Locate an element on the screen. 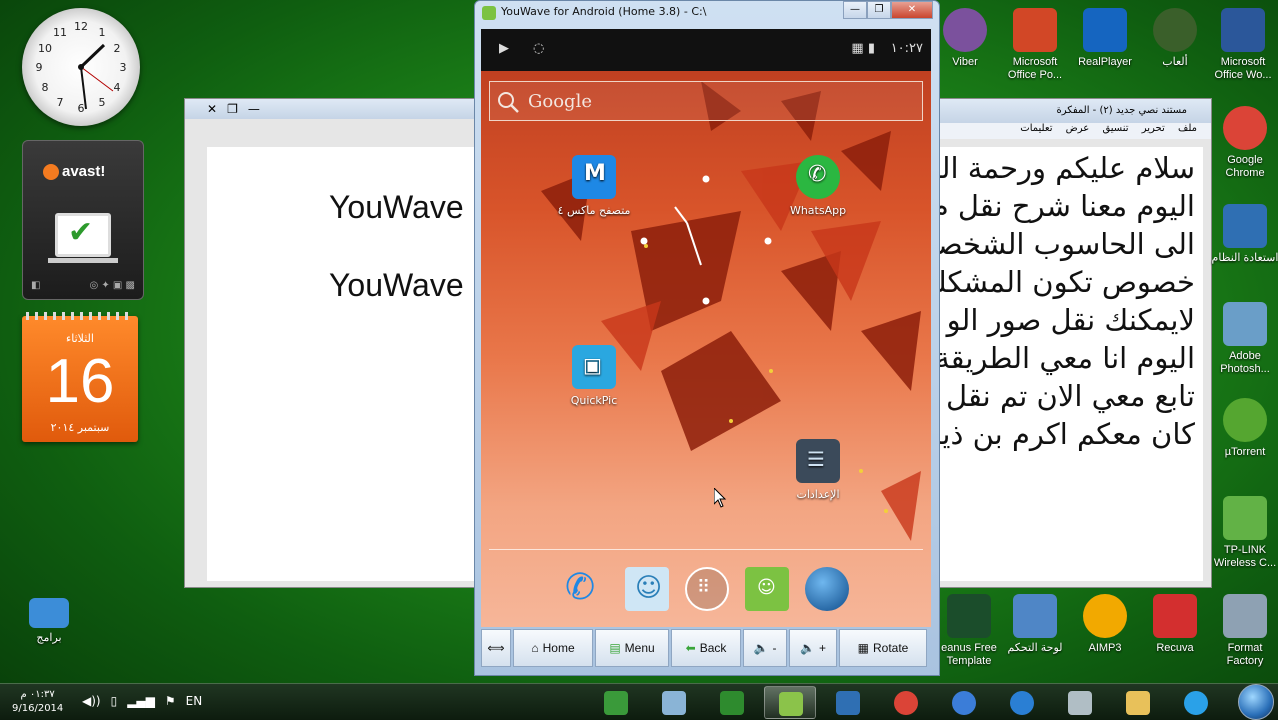  app-quickpic: ▣ QuickPic is located at coordinates (594, 376).